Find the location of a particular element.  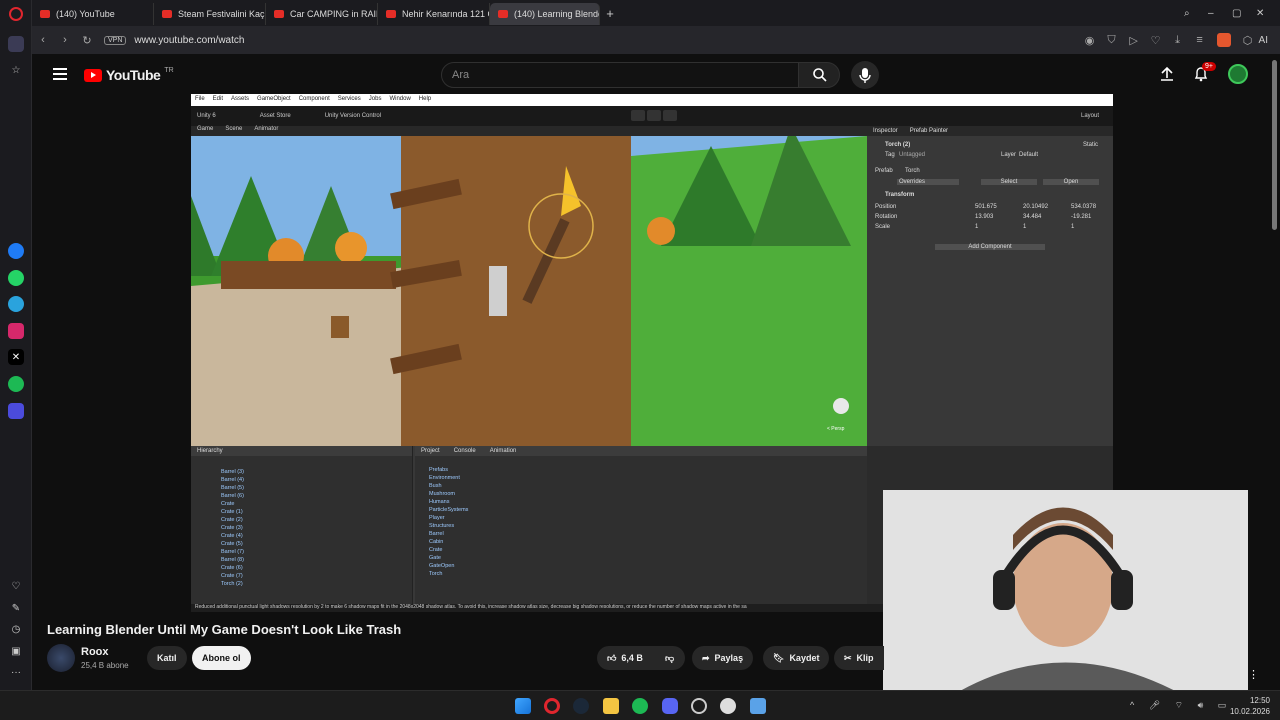

channel-avatar is located at coordinates (61, 658).